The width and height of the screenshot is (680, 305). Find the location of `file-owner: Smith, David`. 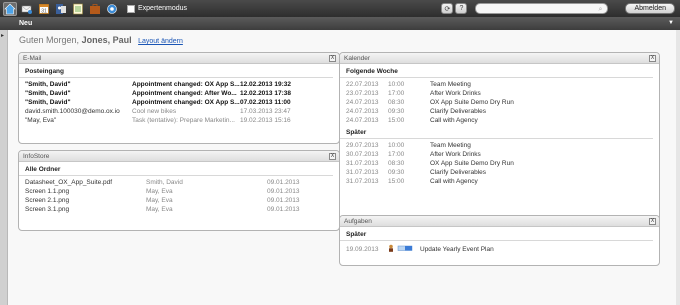

file-owner: Smith, David is located at coordinates (164, 182).